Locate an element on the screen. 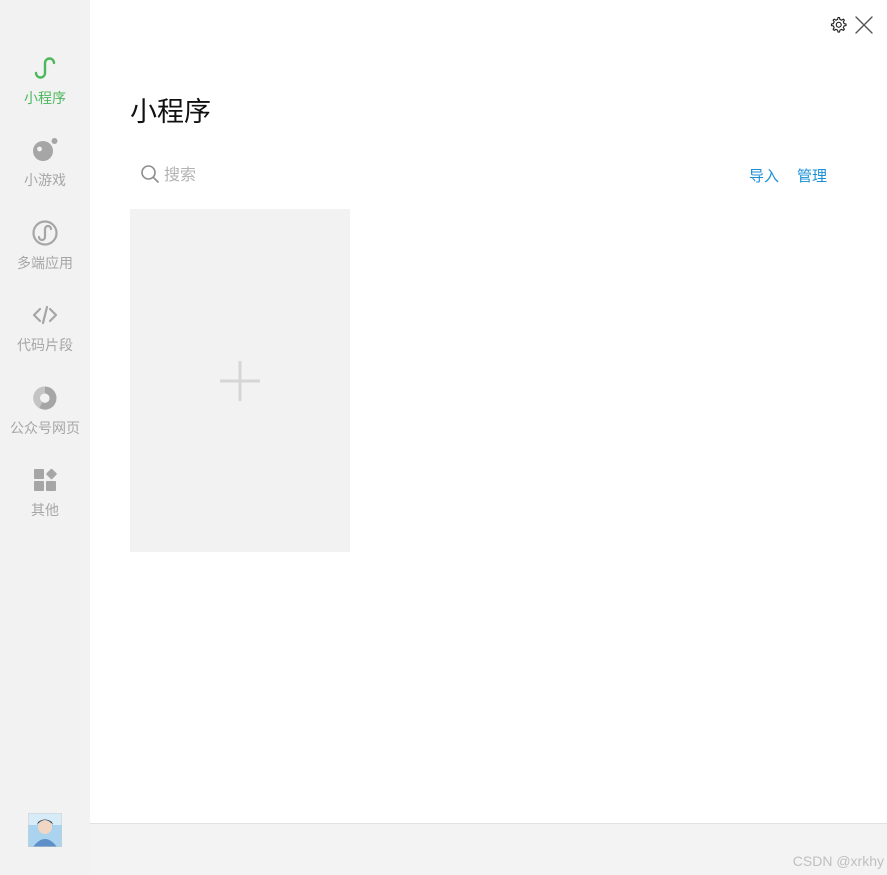 Image resolution: width=887 pixels, height=875 pixels. add-project-card is located at coordinates (240, 380).